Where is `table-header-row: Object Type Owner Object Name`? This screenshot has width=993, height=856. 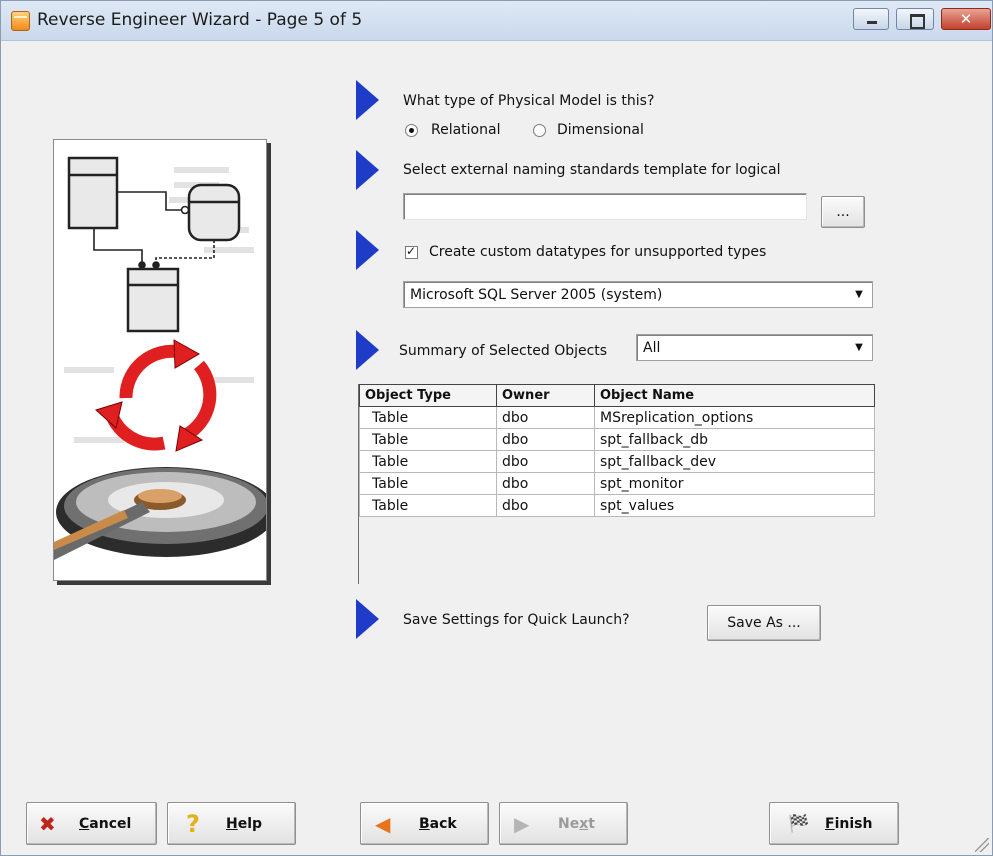
table-header-row: Object Type Owner Object Name is located at coordinates (617, 395).